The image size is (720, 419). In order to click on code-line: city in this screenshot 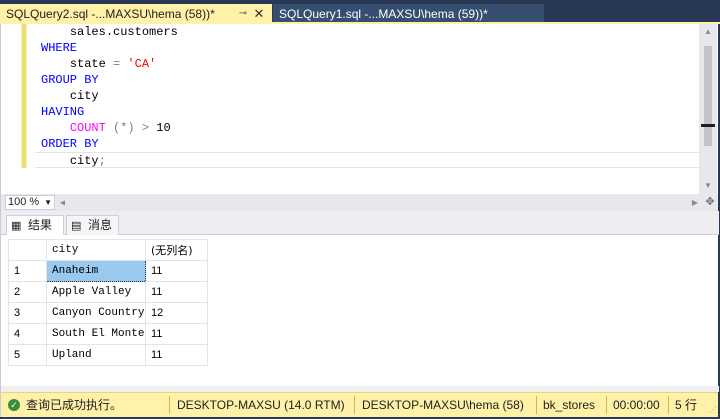, I will do `click(370, 96)`.